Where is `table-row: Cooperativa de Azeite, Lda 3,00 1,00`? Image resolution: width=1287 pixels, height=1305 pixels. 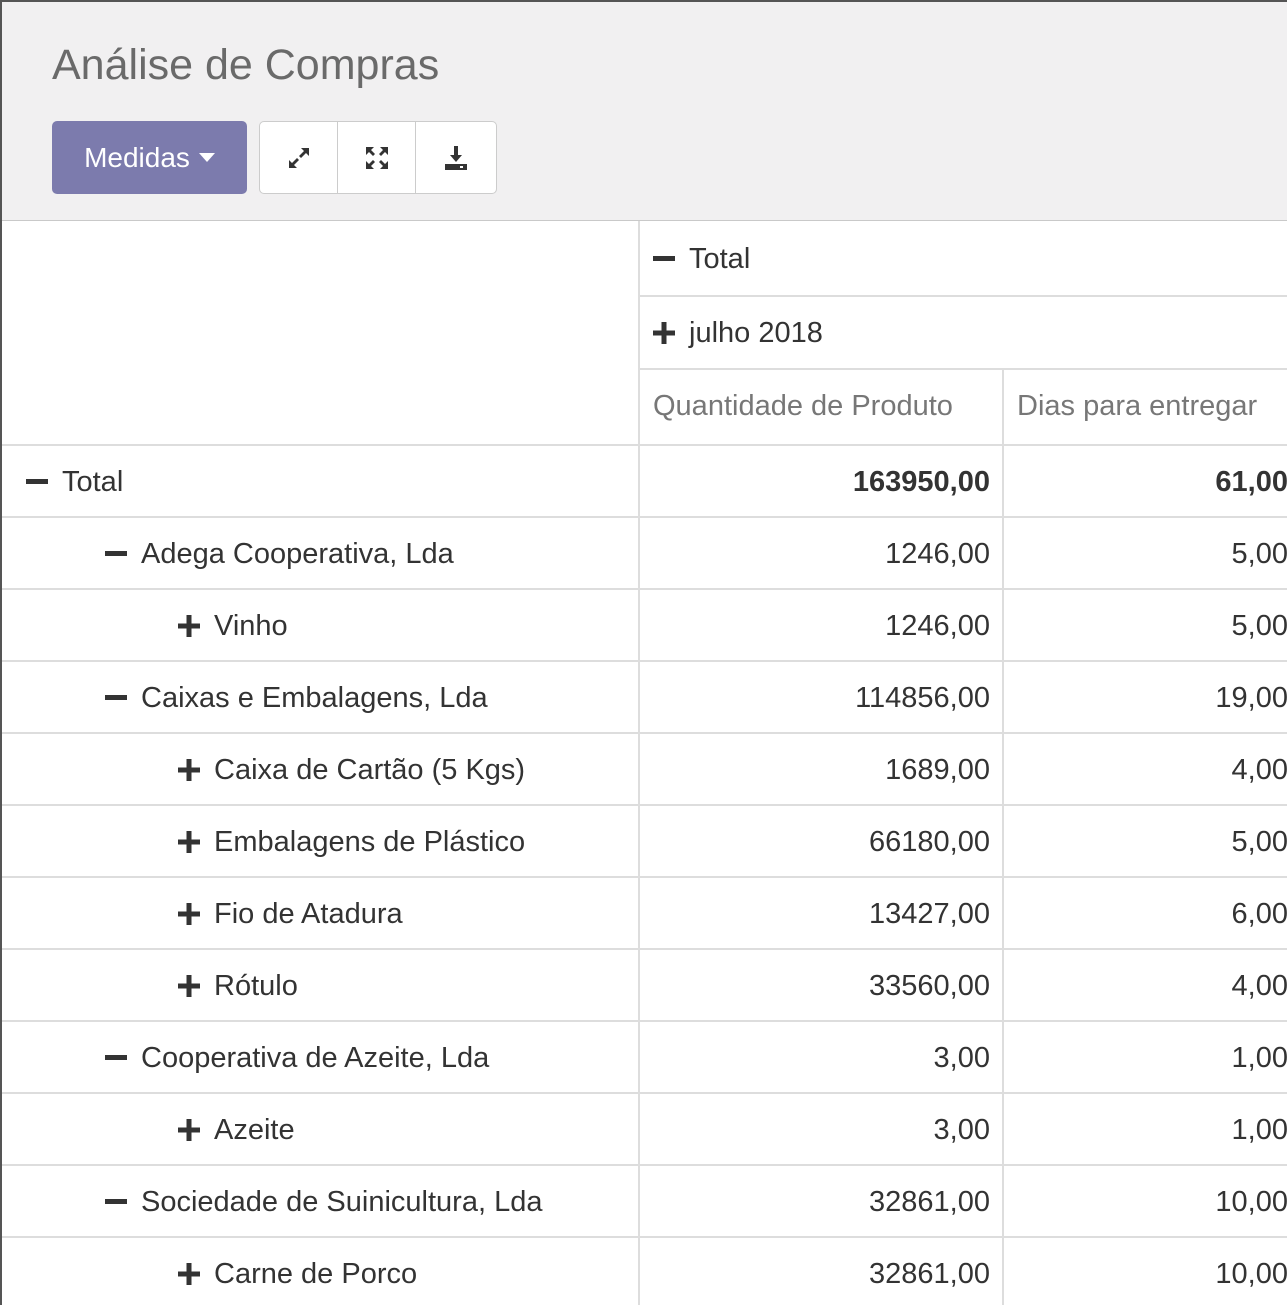
table-row: Cooperativa de Azeite, Lda 3,00 1,00 is located at coordinates (644, 1058).